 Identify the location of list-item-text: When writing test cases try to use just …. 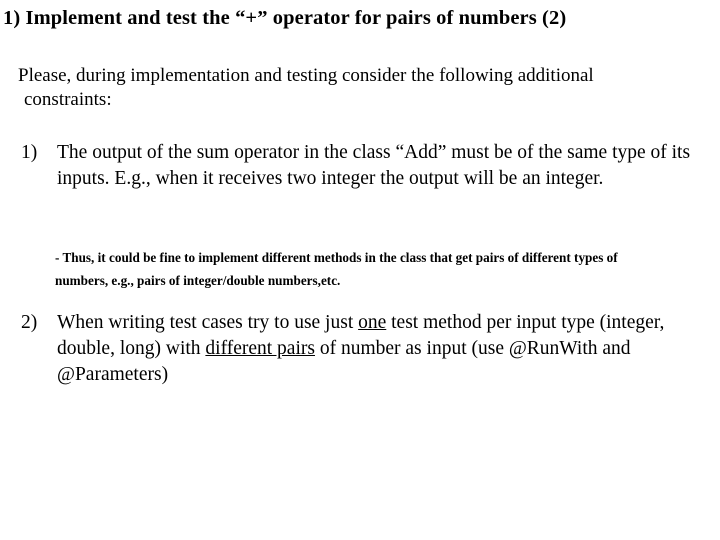
(374, 349).